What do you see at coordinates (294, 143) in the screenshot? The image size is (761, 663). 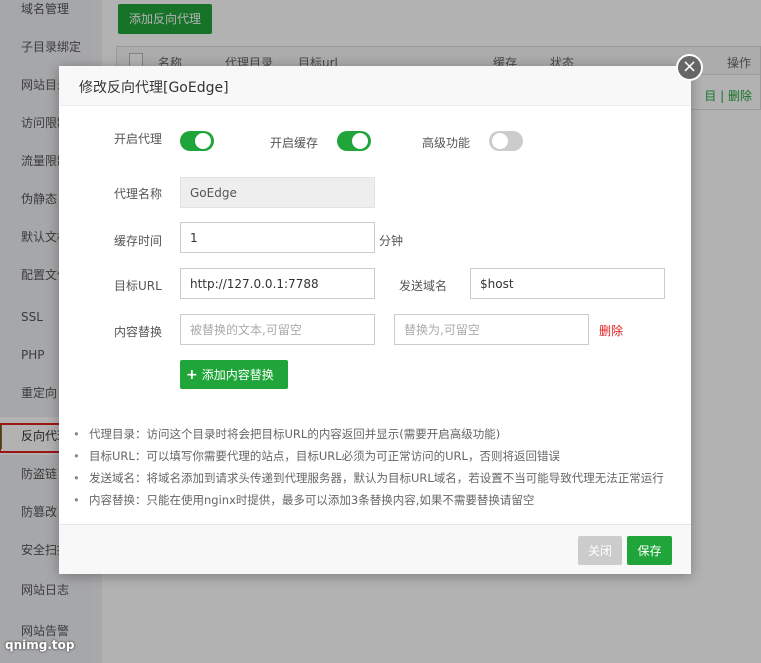 I see `enable-cache-label: 开启缓存` at bounding box center [294, 143].